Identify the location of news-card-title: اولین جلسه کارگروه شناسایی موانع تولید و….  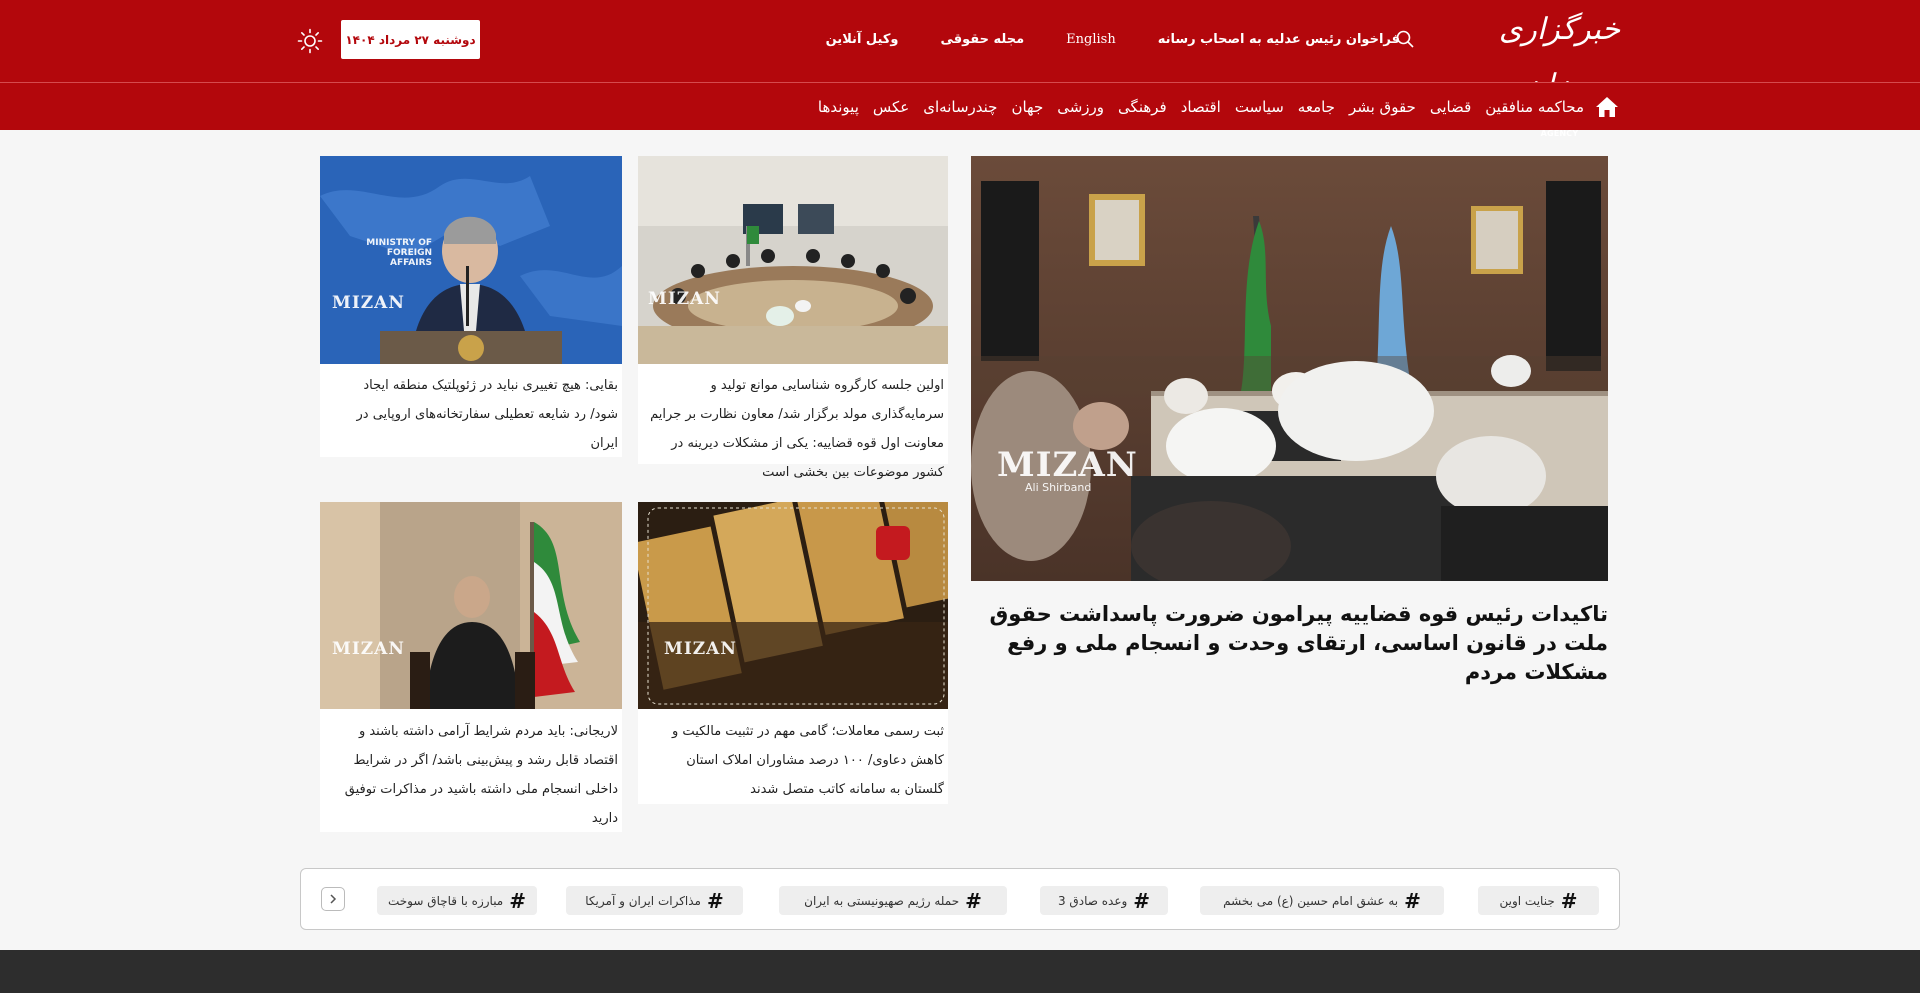
(797, 429).